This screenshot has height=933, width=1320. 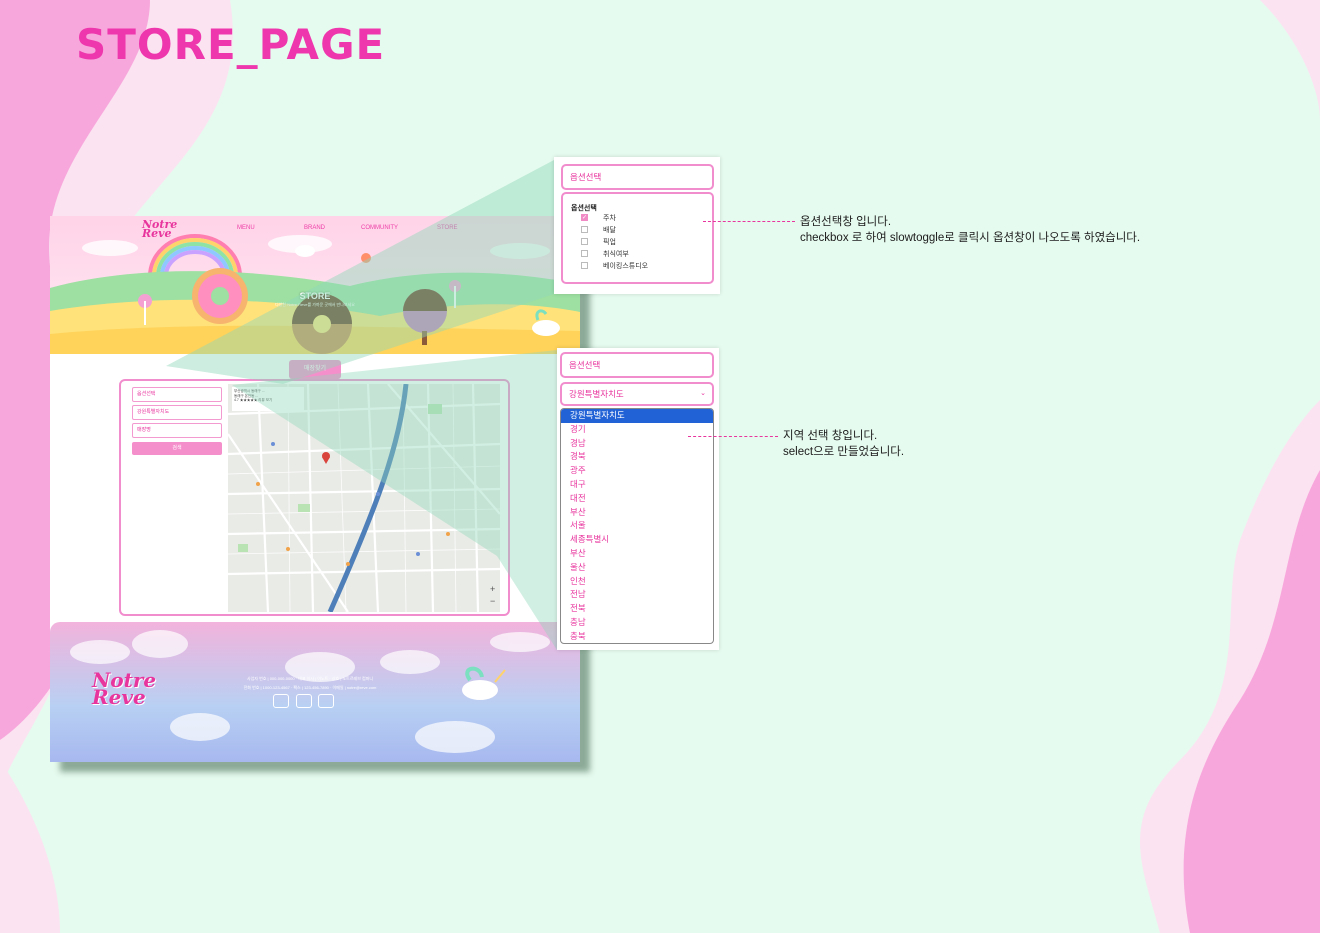 What do you see at coordinates (584, 217) in the screenshot?
I see `checkbox: ✓` at bounding box center [584, 217].